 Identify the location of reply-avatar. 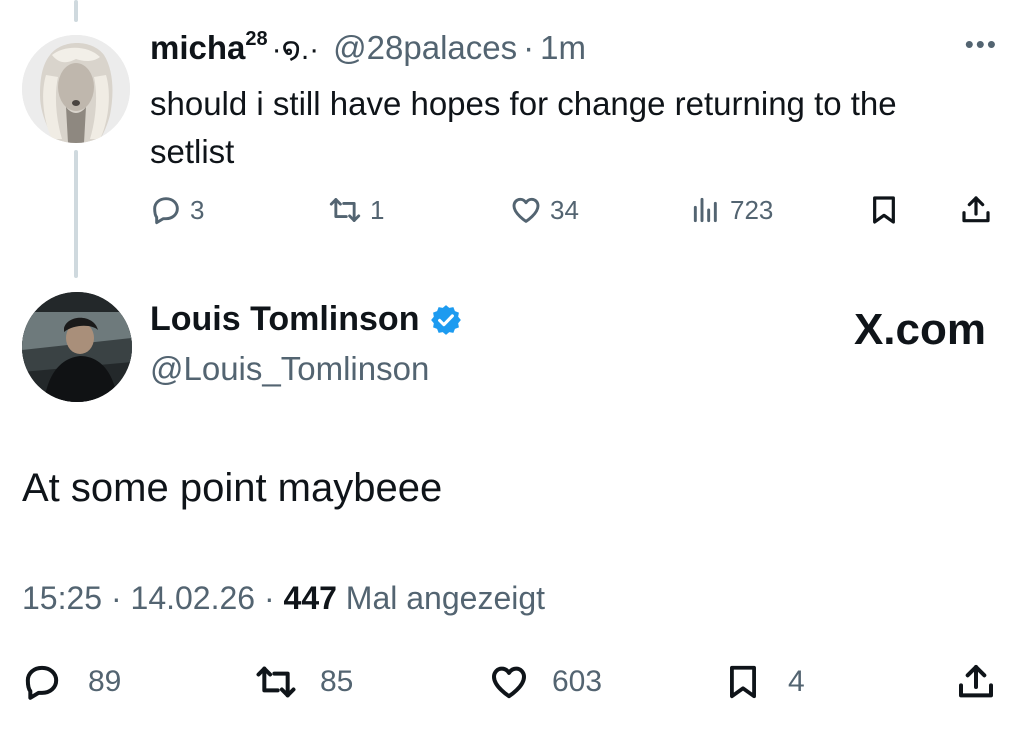
(76, 89).